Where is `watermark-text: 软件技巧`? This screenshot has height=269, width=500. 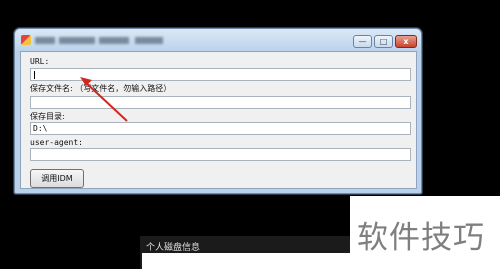 watermark-text: 软件技巧 is located at coordinates (421, 238).